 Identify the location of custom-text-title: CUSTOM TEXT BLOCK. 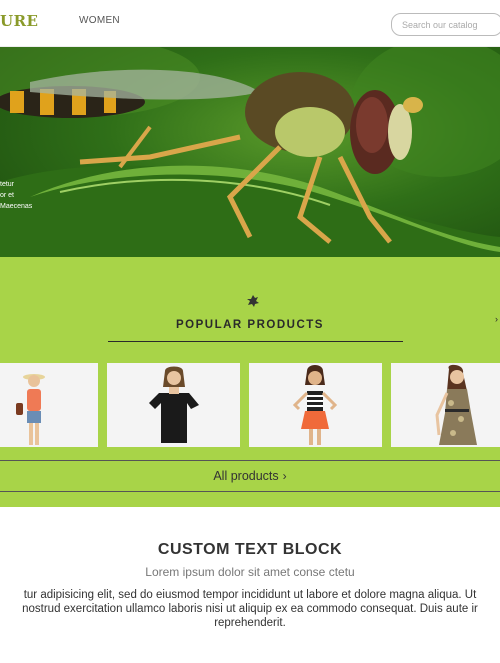
(250, 549).